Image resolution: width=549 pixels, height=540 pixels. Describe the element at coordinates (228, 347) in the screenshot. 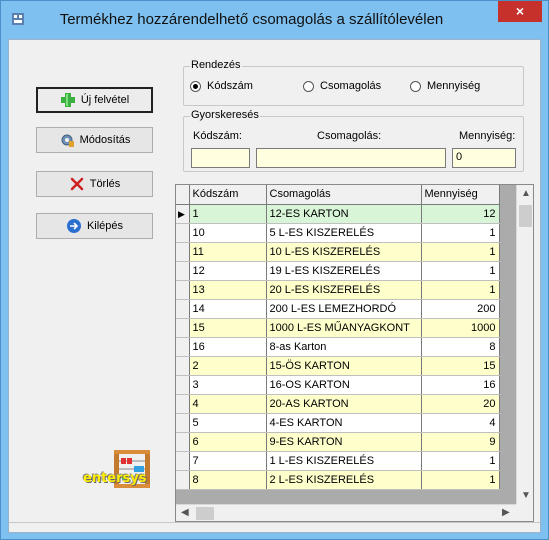

I see `cell-kodszam: 16` at that location.